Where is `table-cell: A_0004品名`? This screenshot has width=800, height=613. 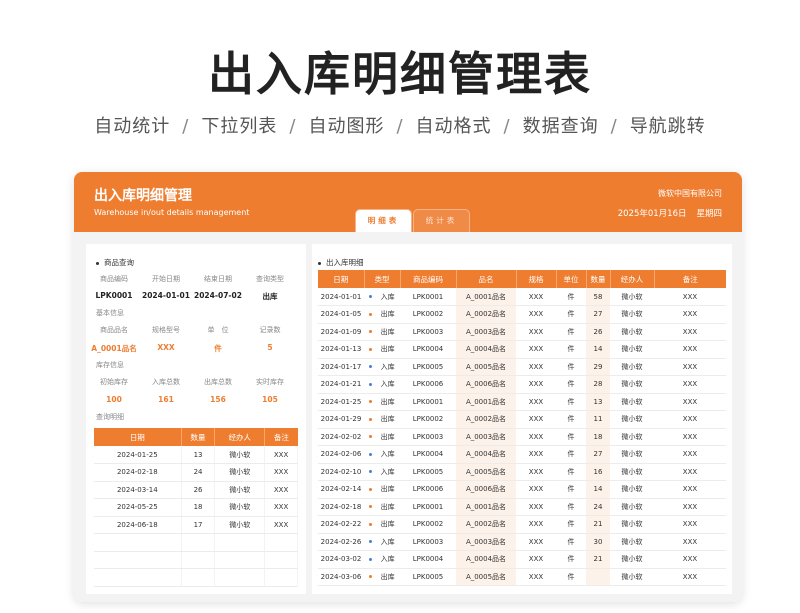
table-cell: A_0004品名 is located at coordinates (486, 559).